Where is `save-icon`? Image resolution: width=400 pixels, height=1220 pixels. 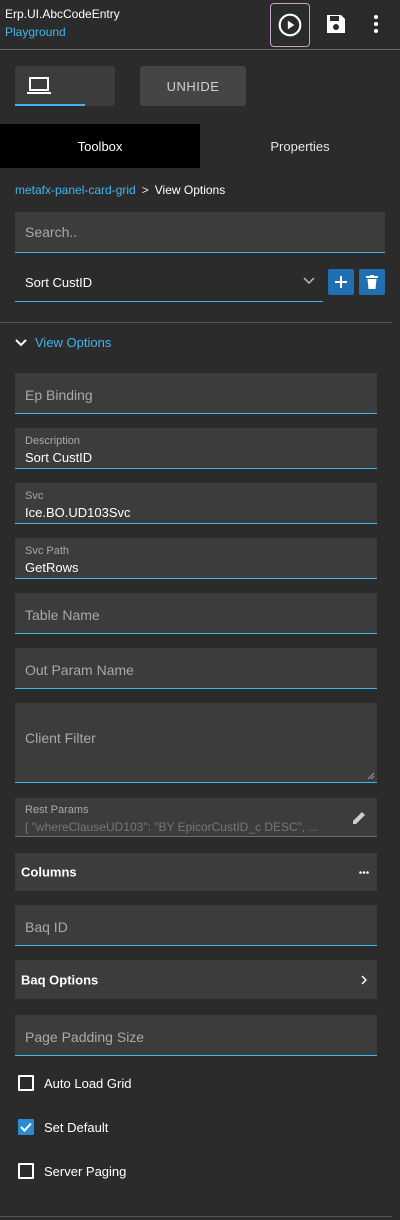 save-icon is located at coordinates (336, 24).